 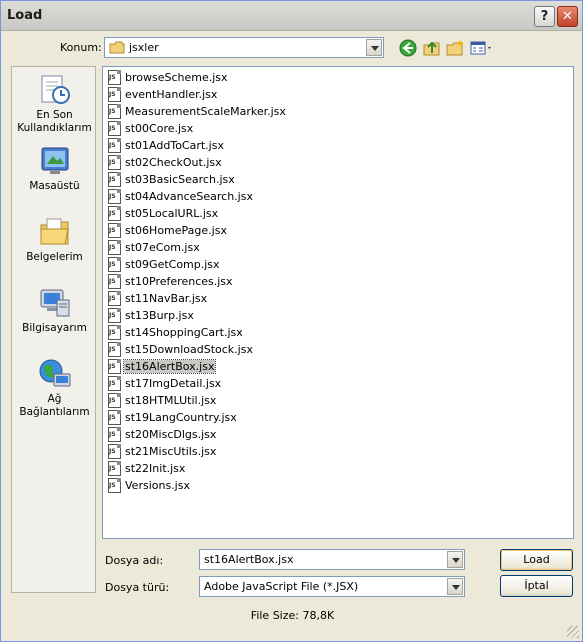 I want to click on file-list-item: eventHandler.jsx, so click(x=206, y=94).